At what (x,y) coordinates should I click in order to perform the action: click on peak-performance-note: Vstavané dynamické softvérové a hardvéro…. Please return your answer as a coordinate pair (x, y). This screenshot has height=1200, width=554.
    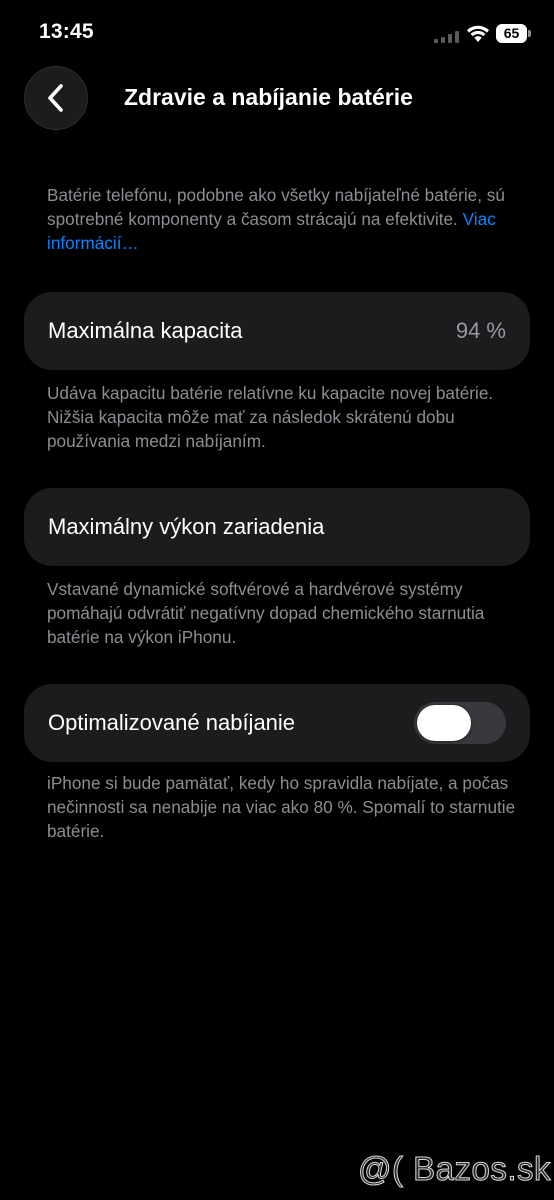
    Looking at the image, I should click on (266, 613).